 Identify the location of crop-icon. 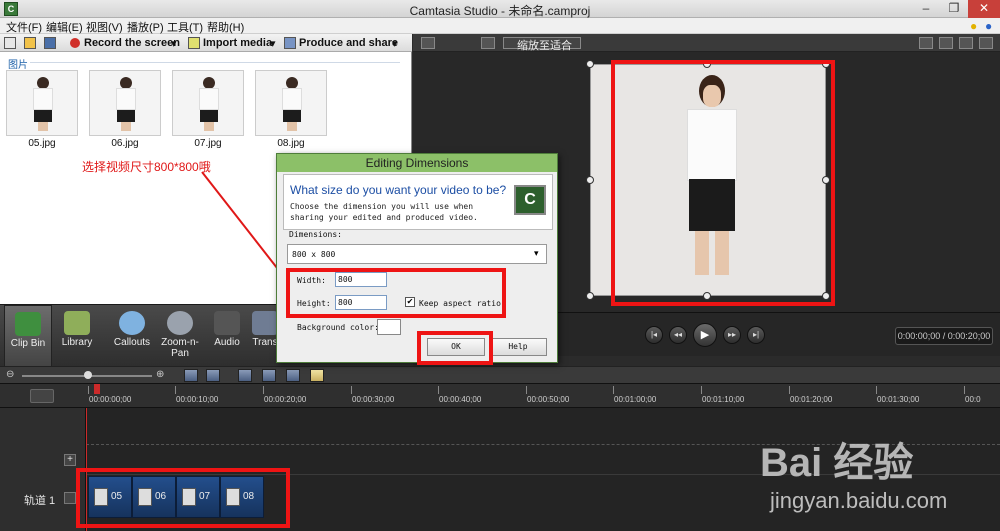
(926, 43).